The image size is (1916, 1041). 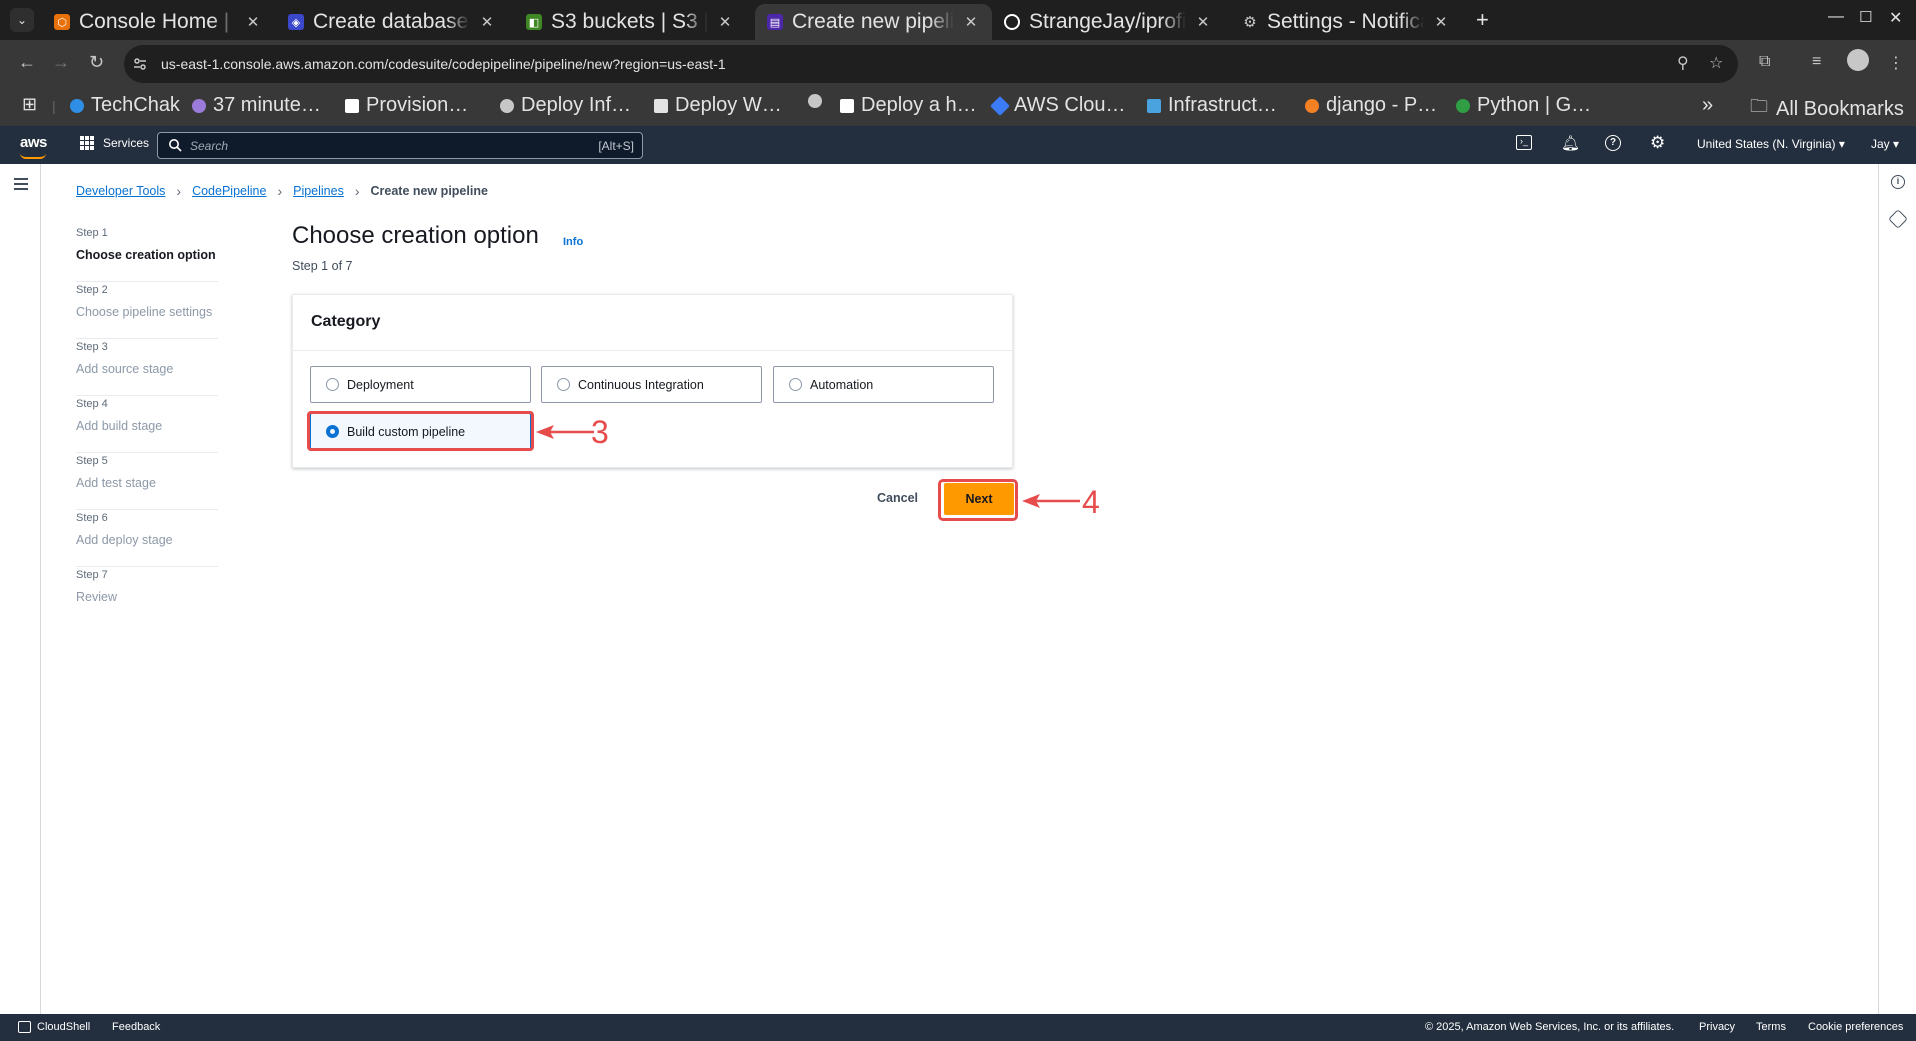 What do you see at coordinates (1898, 219) in the screenshot?
I see `tools-panel-icon` at bounding box center [1898, 219].